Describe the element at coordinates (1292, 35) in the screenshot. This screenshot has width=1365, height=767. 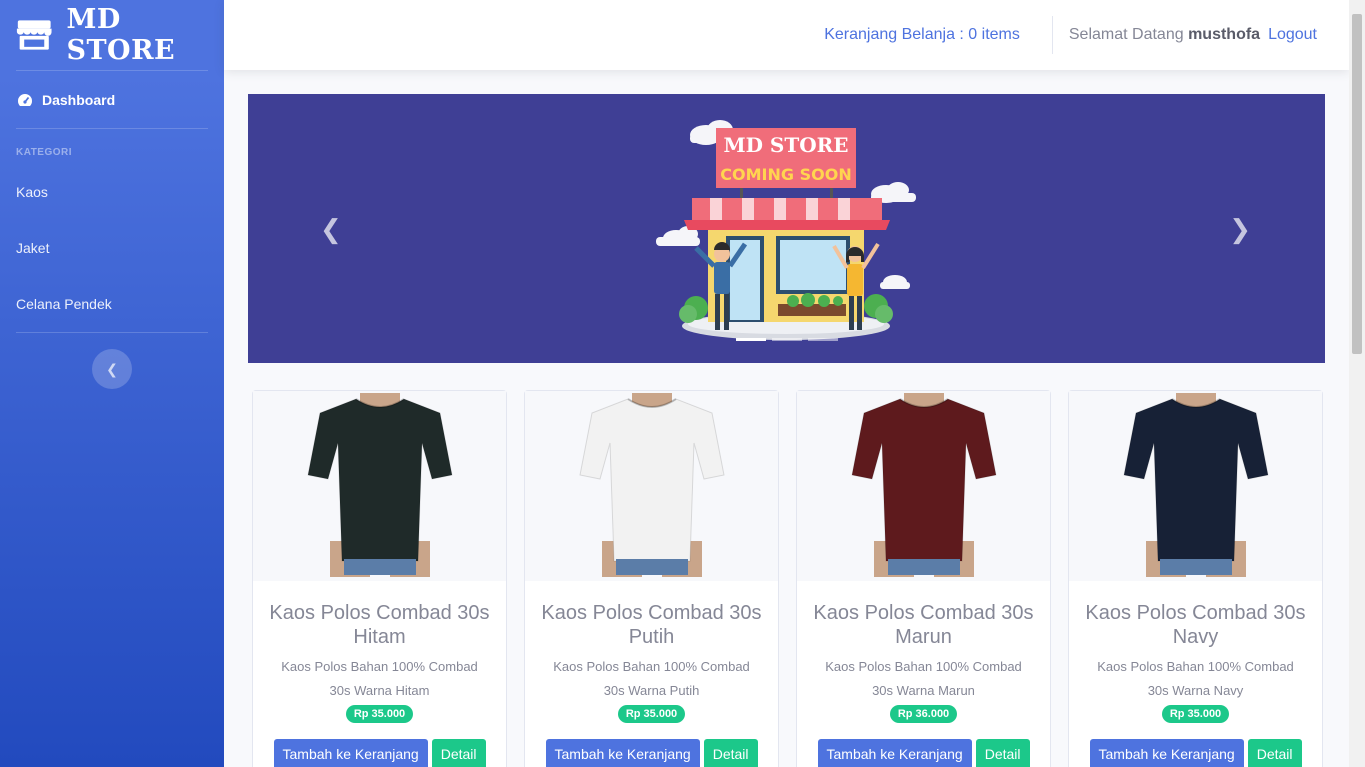
I see `logout-link: Logout` at that location.